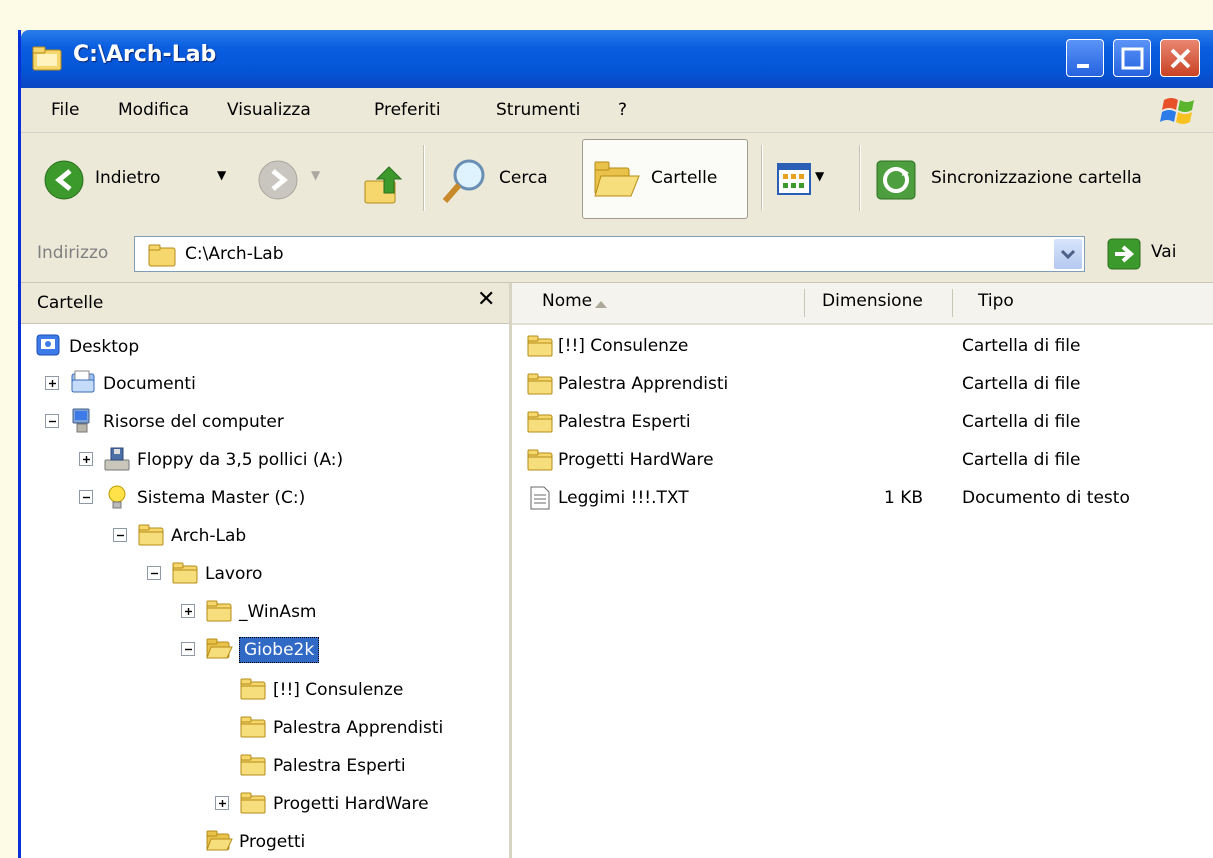 This screenshot has width=1213, height=858. What do you see at coordinates (622, 110) in the screenshot?
I see `menu-help: ?` at bounding box center [622, 110].